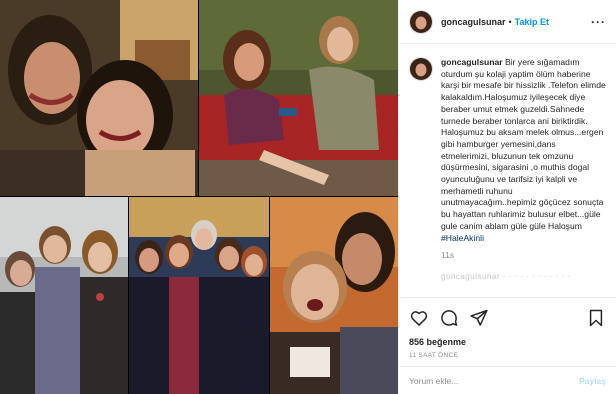 This screenshot has width=616, height=394. Describe the element at coordinates (448, 255) in the screenshot. I see `caption-time: 11s` at that location.